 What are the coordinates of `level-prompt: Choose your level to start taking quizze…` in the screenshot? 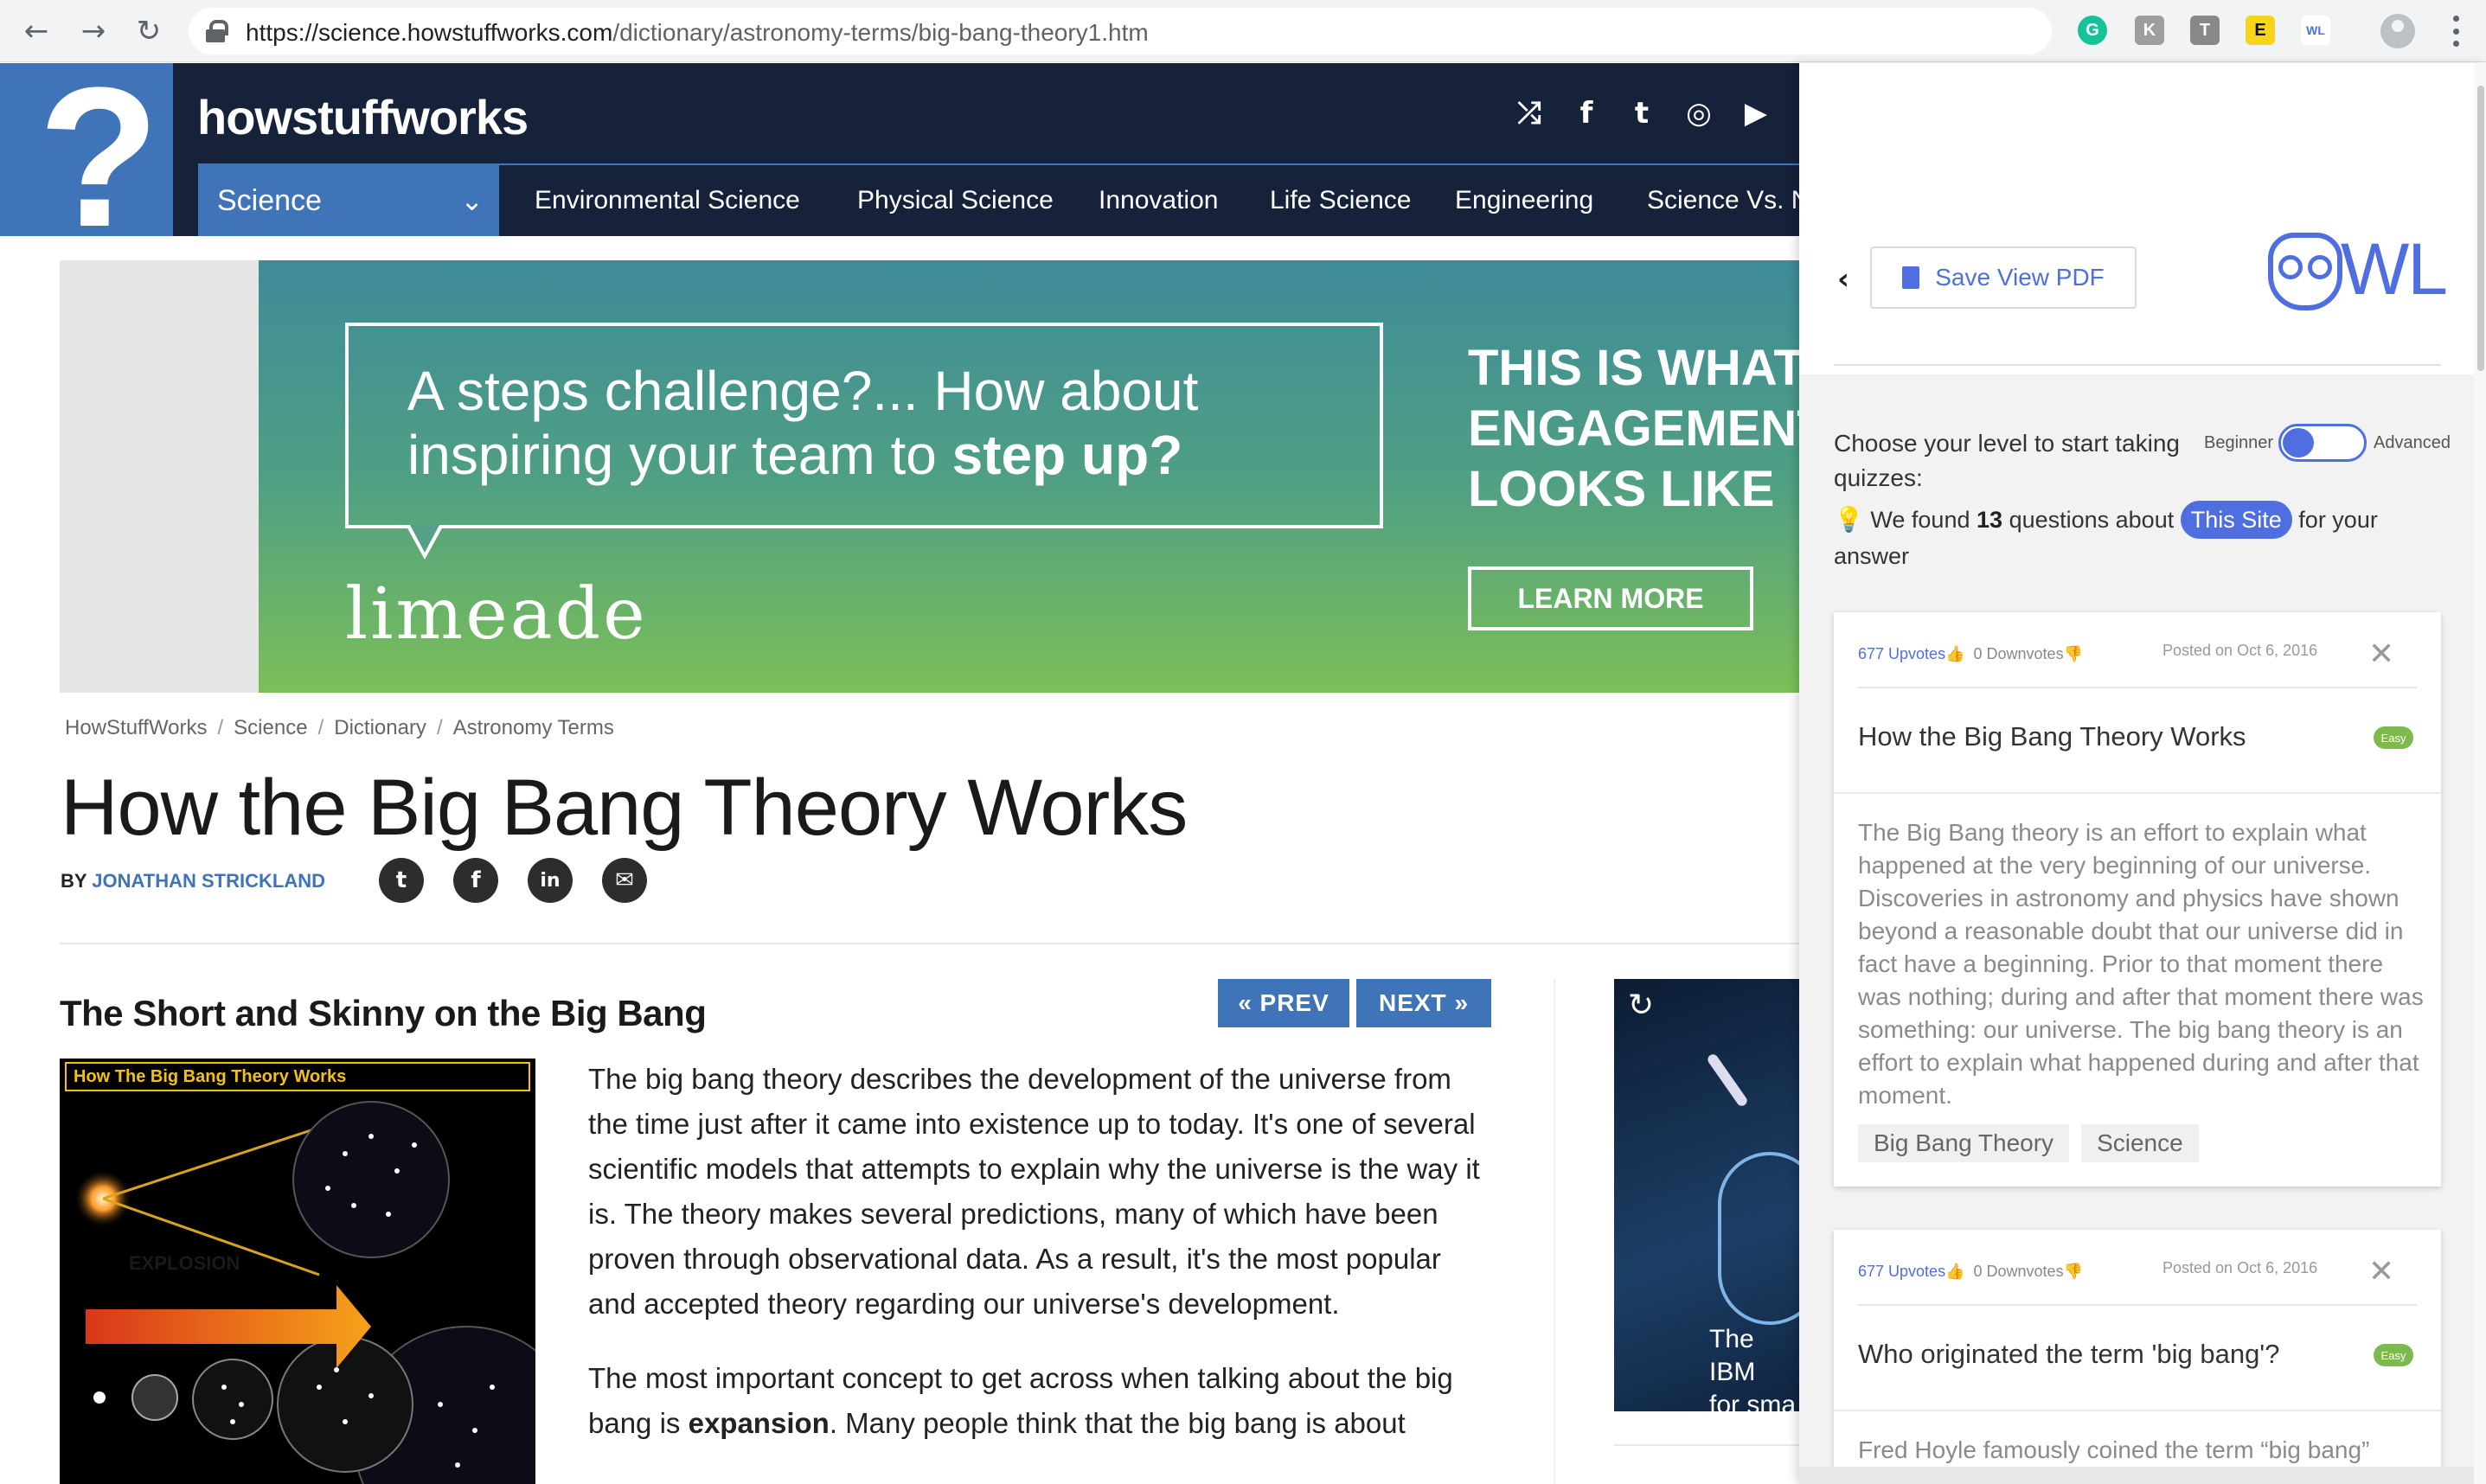 It's located at (2007, 461).